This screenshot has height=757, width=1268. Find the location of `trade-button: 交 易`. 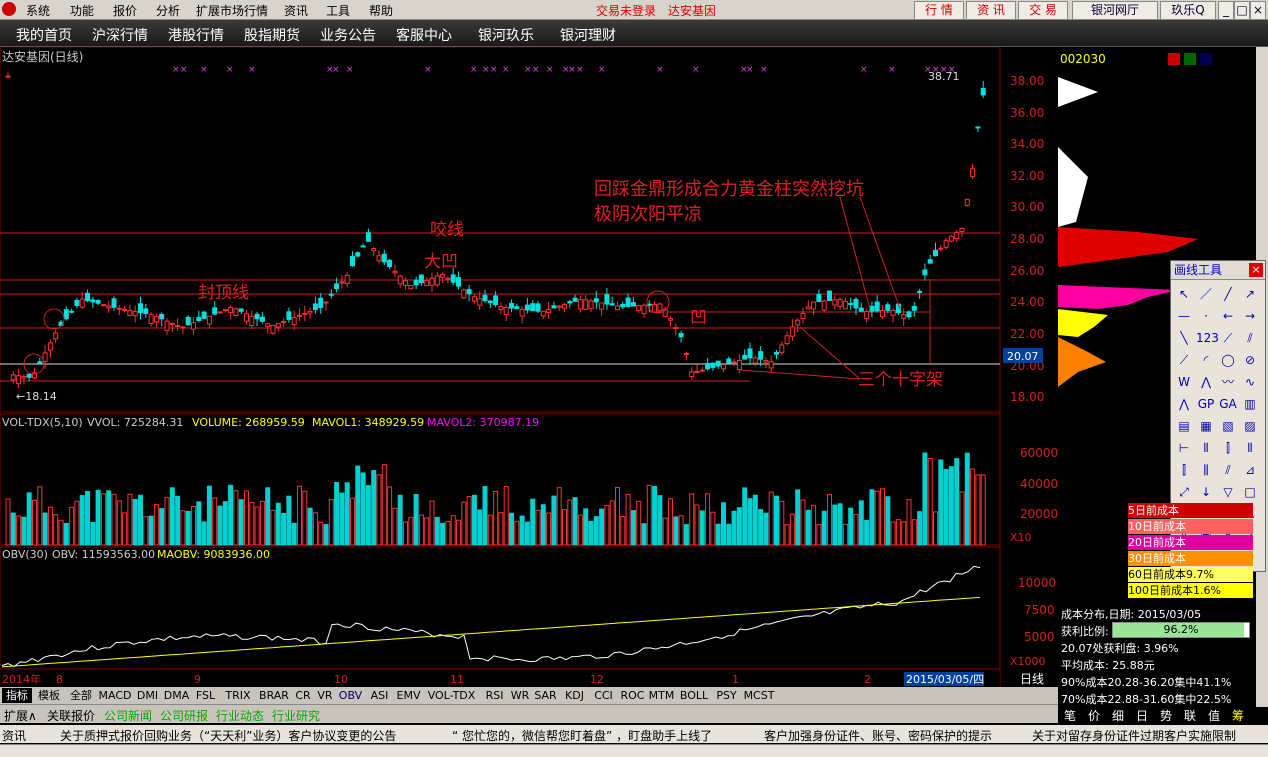

trade-button: 交 易 is located at coordinates (1043, 10).